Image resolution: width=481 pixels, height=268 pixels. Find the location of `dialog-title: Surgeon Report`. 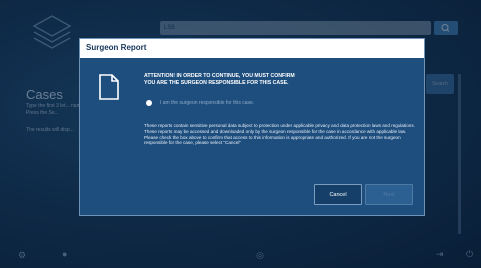

dialog-title: Surgeon Report is located at coordinates (116, 47).